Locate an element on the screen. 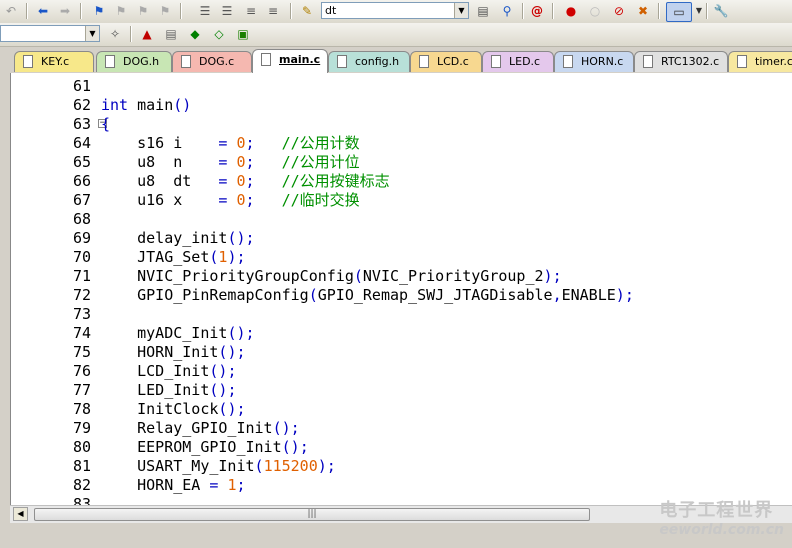 The image size is (792, 548). rebuild-icon: ◆ is located at coordinates (195, 34).